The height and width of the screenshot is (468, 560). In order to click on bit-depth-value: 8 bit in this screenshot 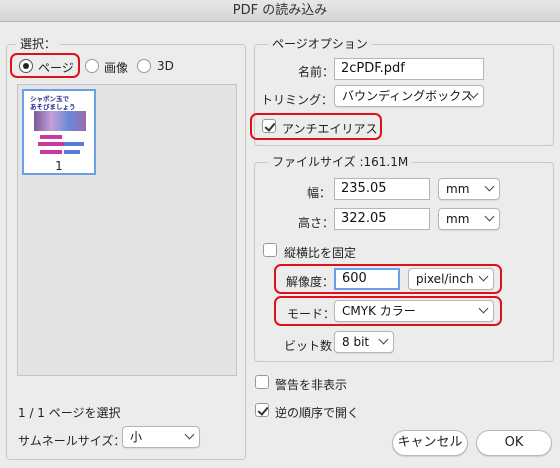, I will do `click(356, 342)`.